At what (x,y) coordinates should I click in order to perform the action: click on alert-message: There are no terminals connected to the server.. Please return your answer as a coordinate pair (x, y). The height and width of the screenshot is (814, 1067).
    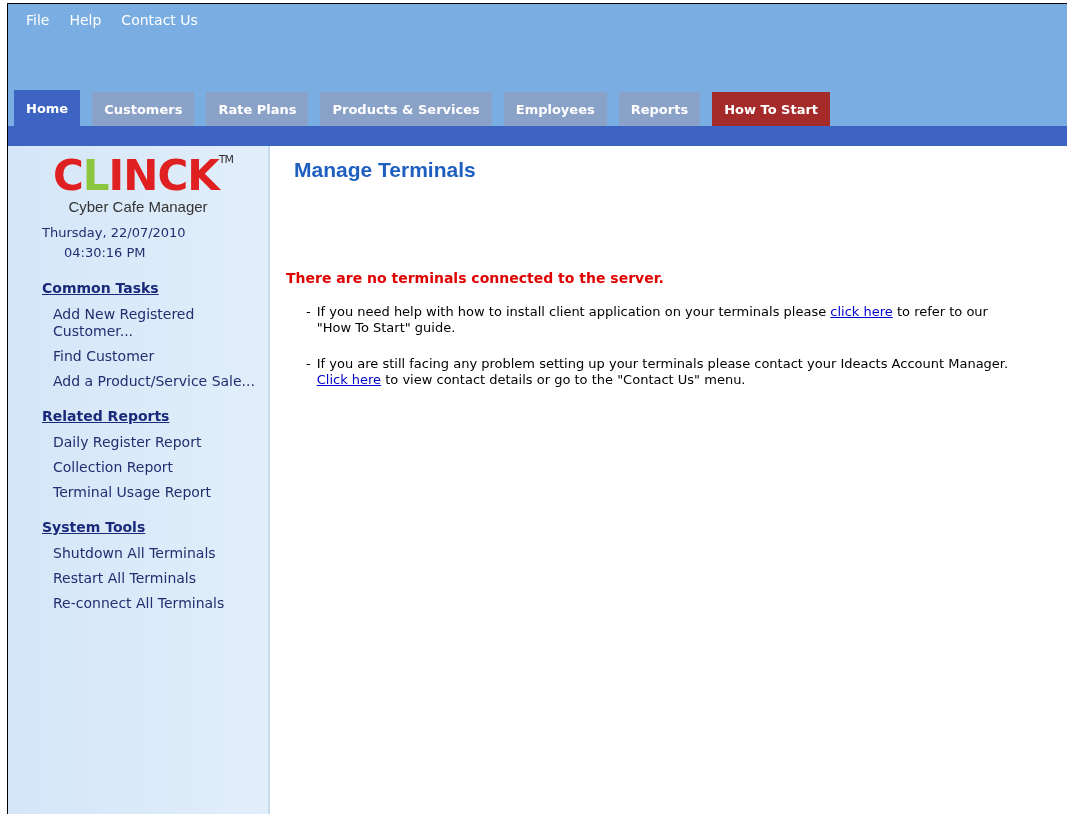
    Looking at the image, I should click on (475, 278).